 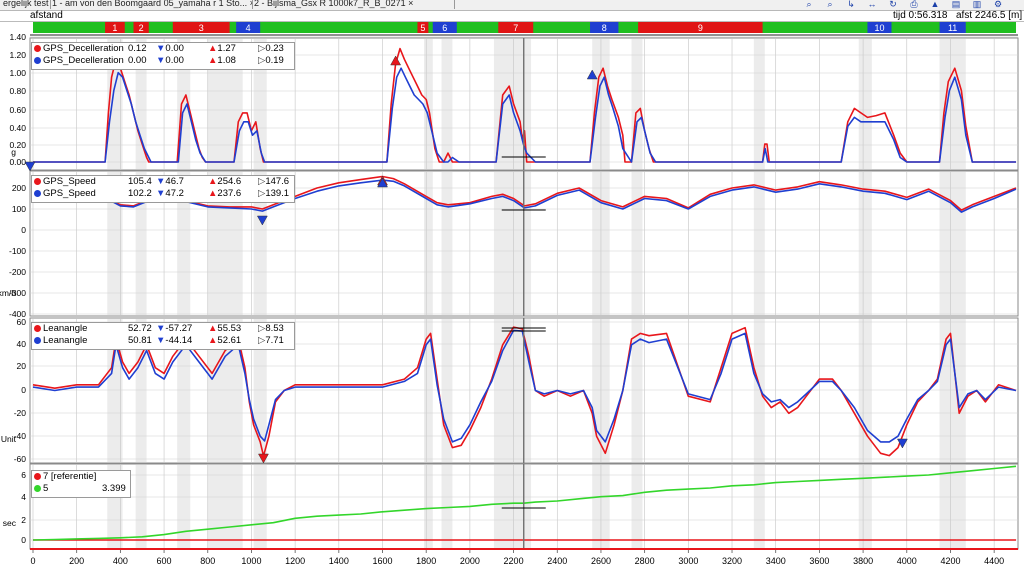 What do you see at coordinates (174, 329) in the screenshot?
I see `legend-min-value: ▼-57.27` at bounding box center [174, 329].